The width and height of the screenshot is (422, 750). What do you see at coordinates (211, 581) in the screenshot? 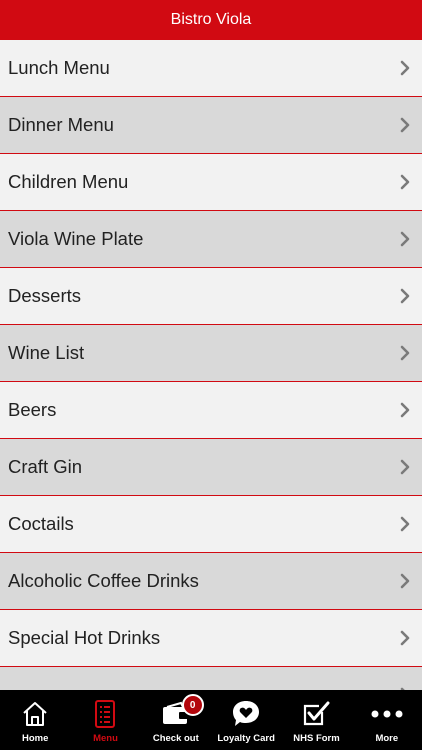
I see `menu-item-alcoholic-coffee: Alcoholic Coffee Drinks` at bounding box center [211, 581].